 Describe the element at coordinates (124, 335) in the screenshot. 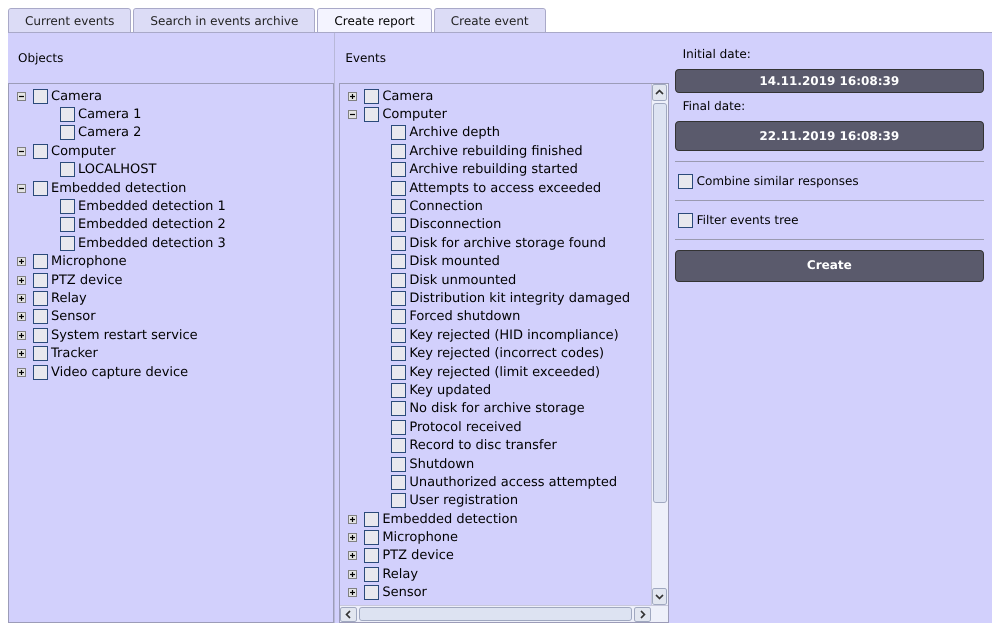

I see `tree-item: System restart service` at that location.